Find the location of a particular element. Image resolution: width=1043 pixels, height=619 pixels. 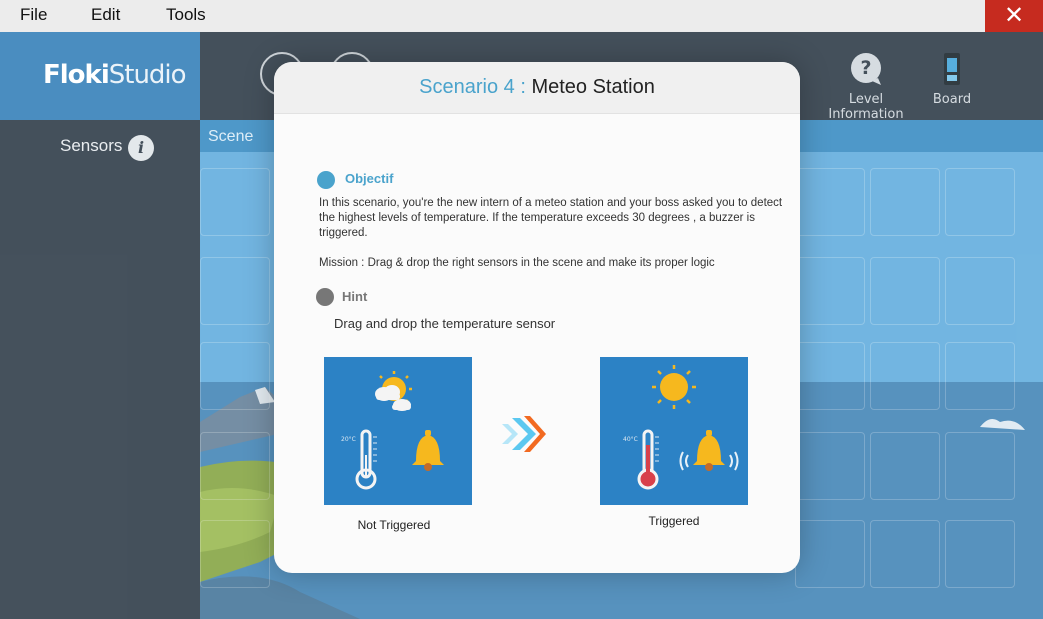

modal-title: Scenario 4 : Meteo Station is located at coordinates (537, 87).